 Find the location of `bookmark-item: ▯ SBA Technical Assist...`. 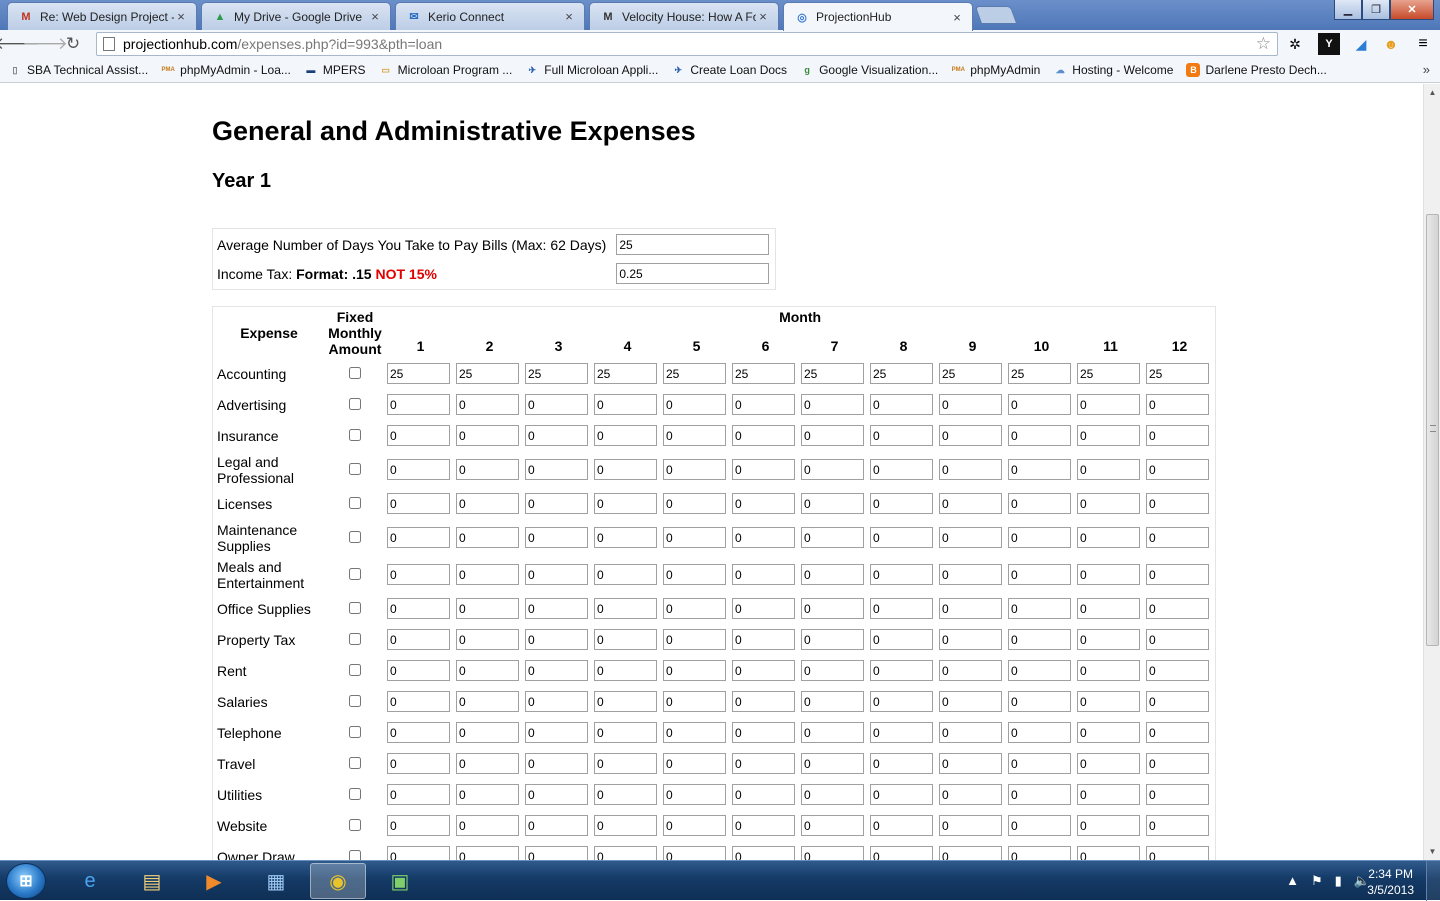

bookmark-item: ▯ SBA Technical Assist... is located at coordinates (78, 70).